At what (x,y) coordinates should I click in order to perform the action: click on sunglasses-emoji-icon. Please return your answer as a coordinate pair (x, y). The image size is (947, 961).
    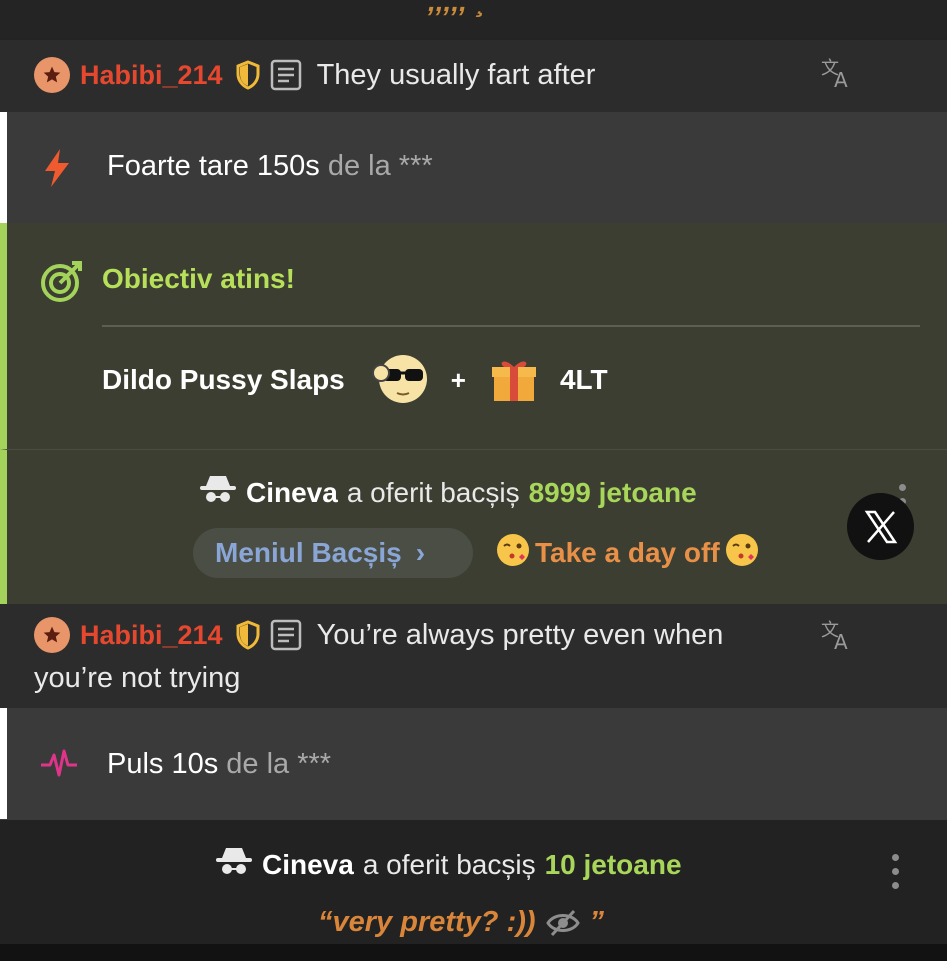
    Looking at the image, I should click on (398, 380).